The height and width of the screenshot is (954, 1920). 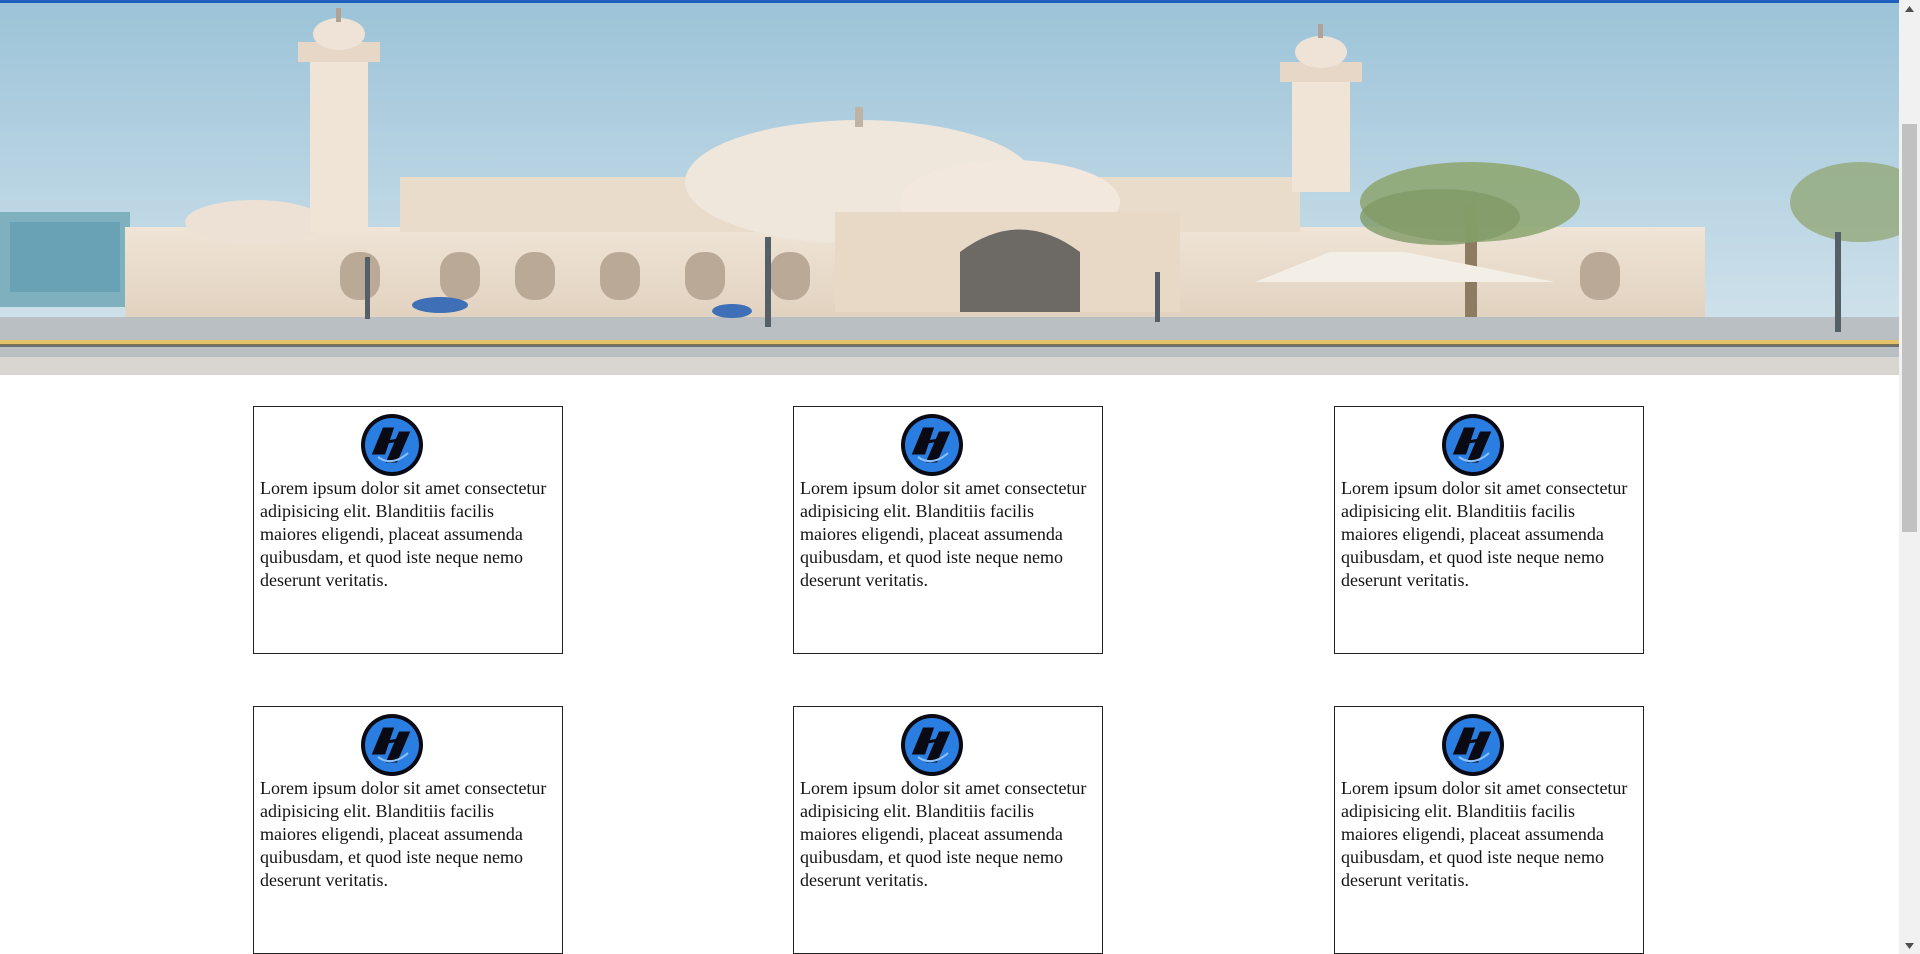 I want to click on scroll-thumb, so click(x=1909, y=328).